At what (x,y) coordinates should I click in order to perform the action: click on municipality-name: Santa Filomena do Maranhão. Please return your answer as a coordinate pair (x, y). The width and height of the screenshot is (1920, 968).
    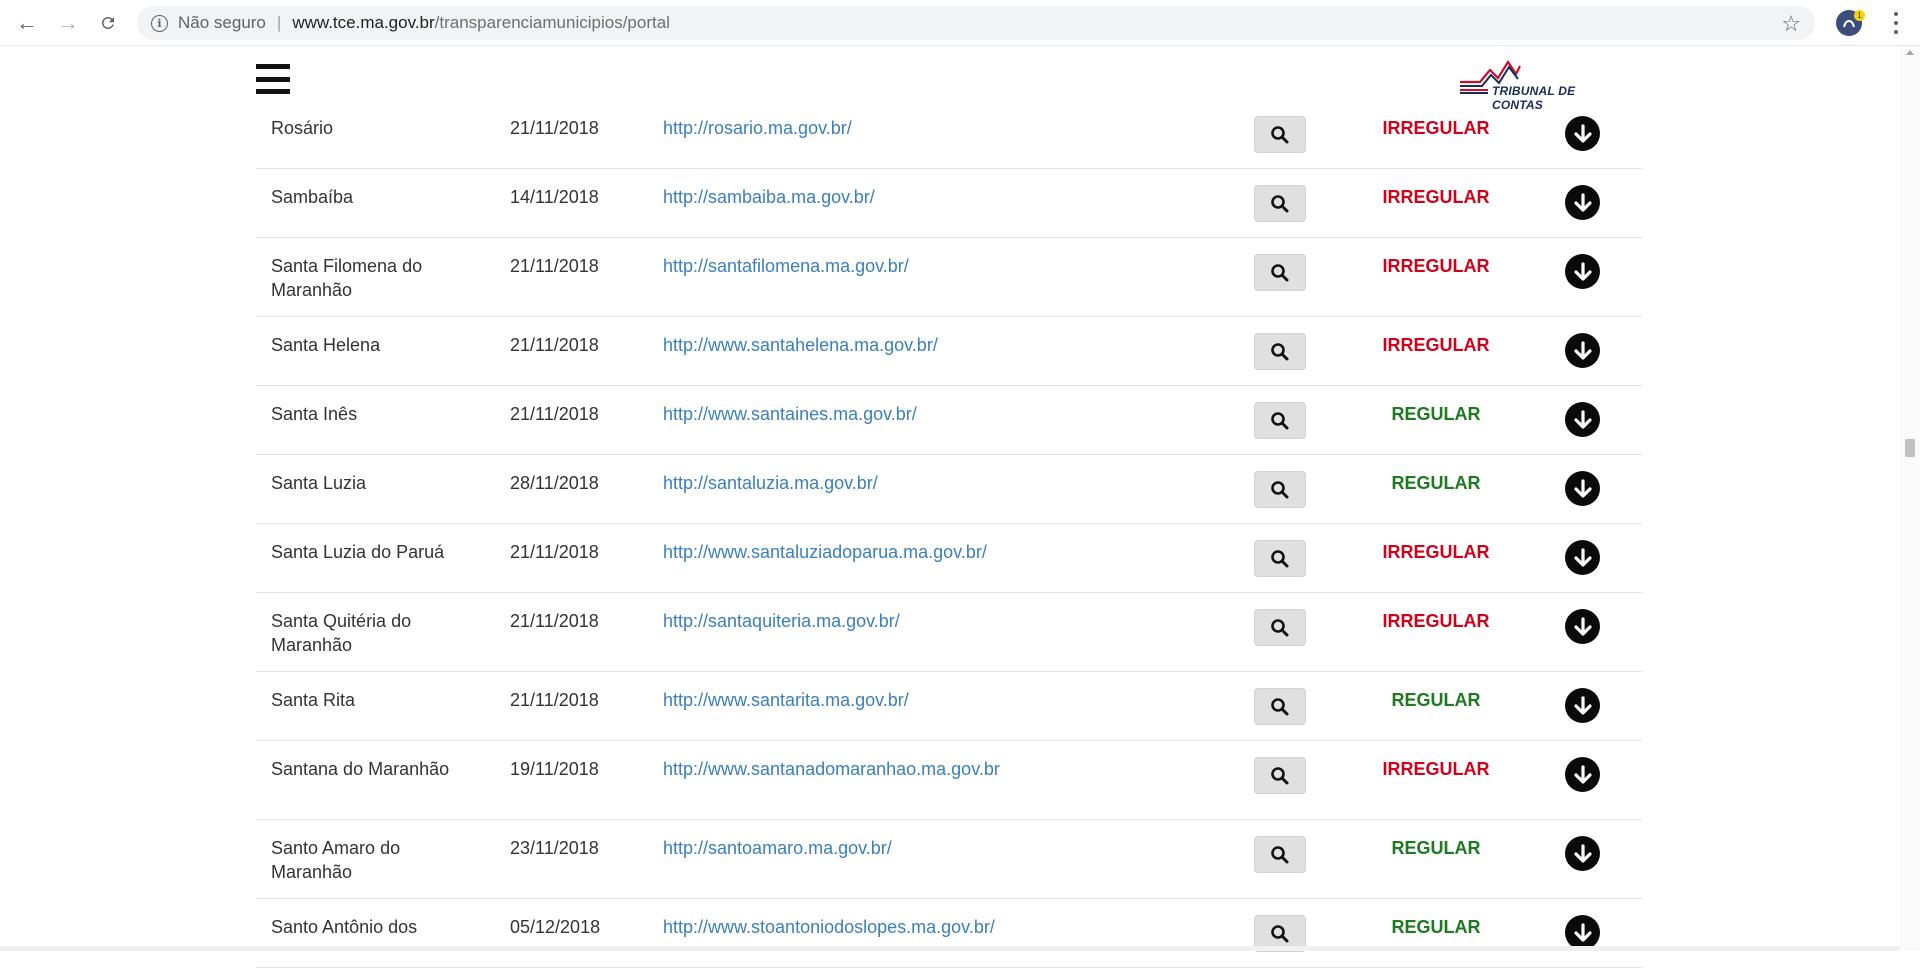
    Looking at the image, I should click on (347, 278).